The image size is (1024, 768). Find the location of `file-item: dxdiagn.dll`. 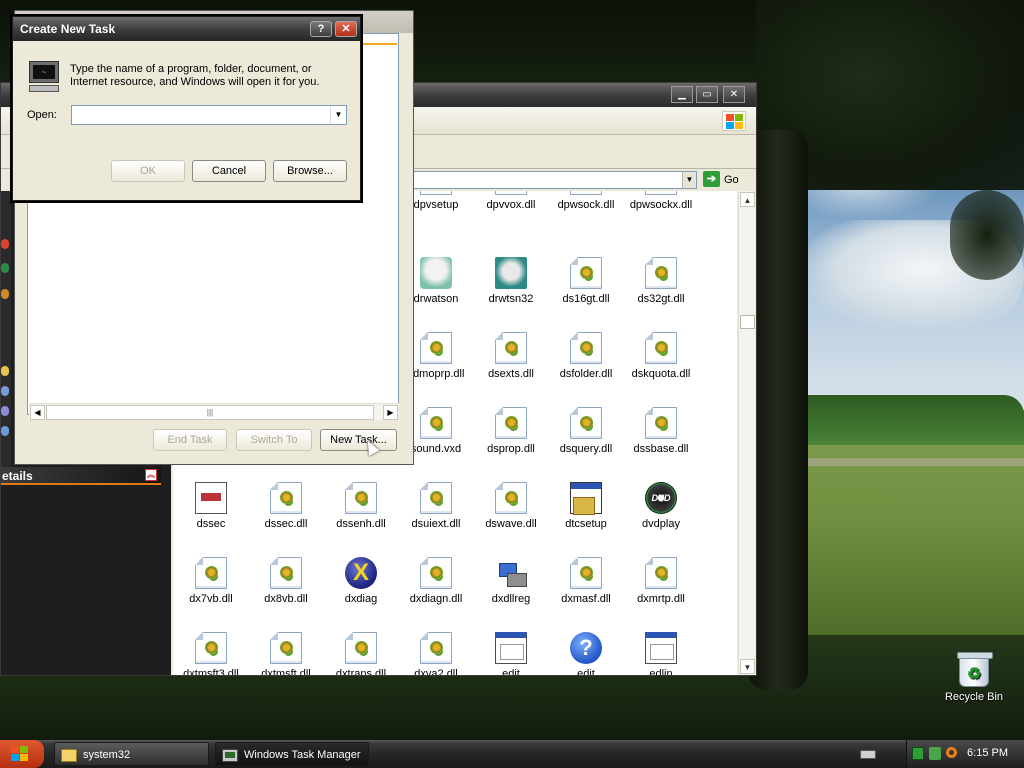

file-item: dxdiagn.dll is located at coordinates (436, 581).